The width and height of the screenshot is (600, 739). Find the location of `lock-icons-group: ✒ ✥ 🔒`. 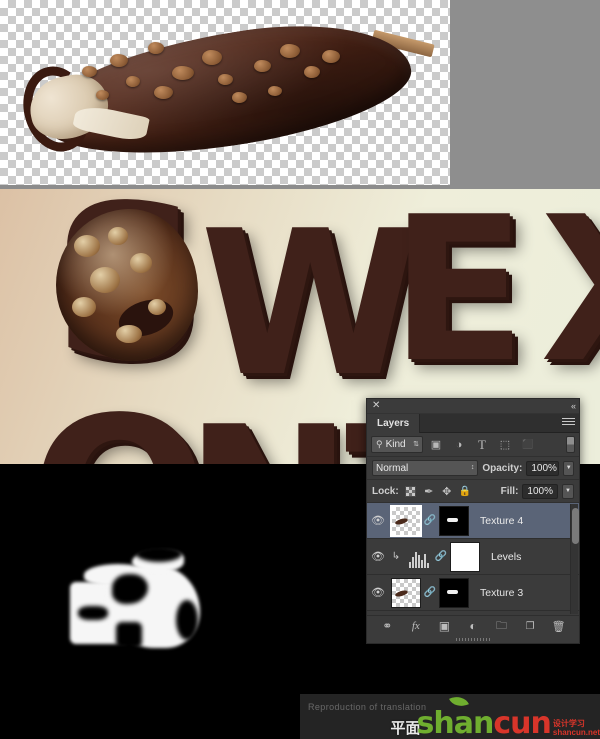

lock-icons-group: ✒ ✥ 🔒 is located at coordinates (438, 491).